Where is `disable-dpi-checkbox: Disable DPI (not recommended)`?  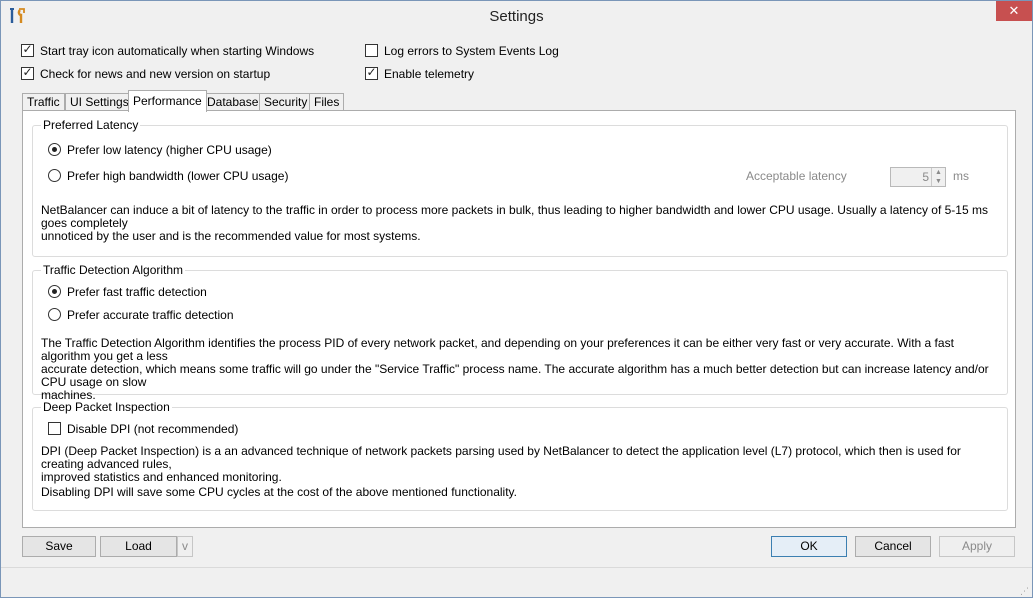
disable-dpi-checkbox: Disable DPI (not recommended) is located at coordinates (143, 430).